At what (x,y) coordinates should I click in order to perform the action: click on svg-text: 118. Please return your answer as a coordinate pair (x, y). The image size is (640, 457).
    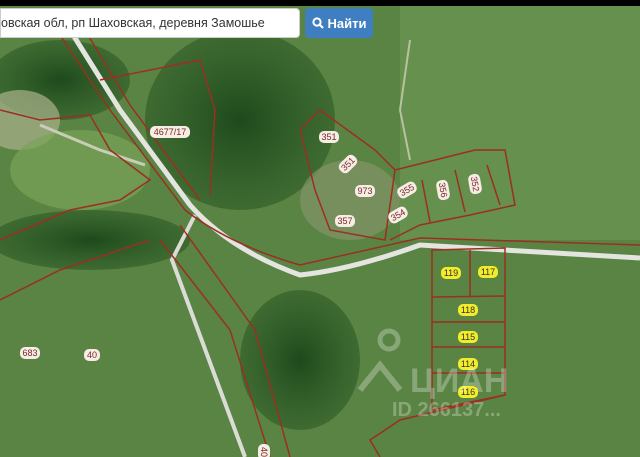
    Looking at the image, I should click on (468, 310).